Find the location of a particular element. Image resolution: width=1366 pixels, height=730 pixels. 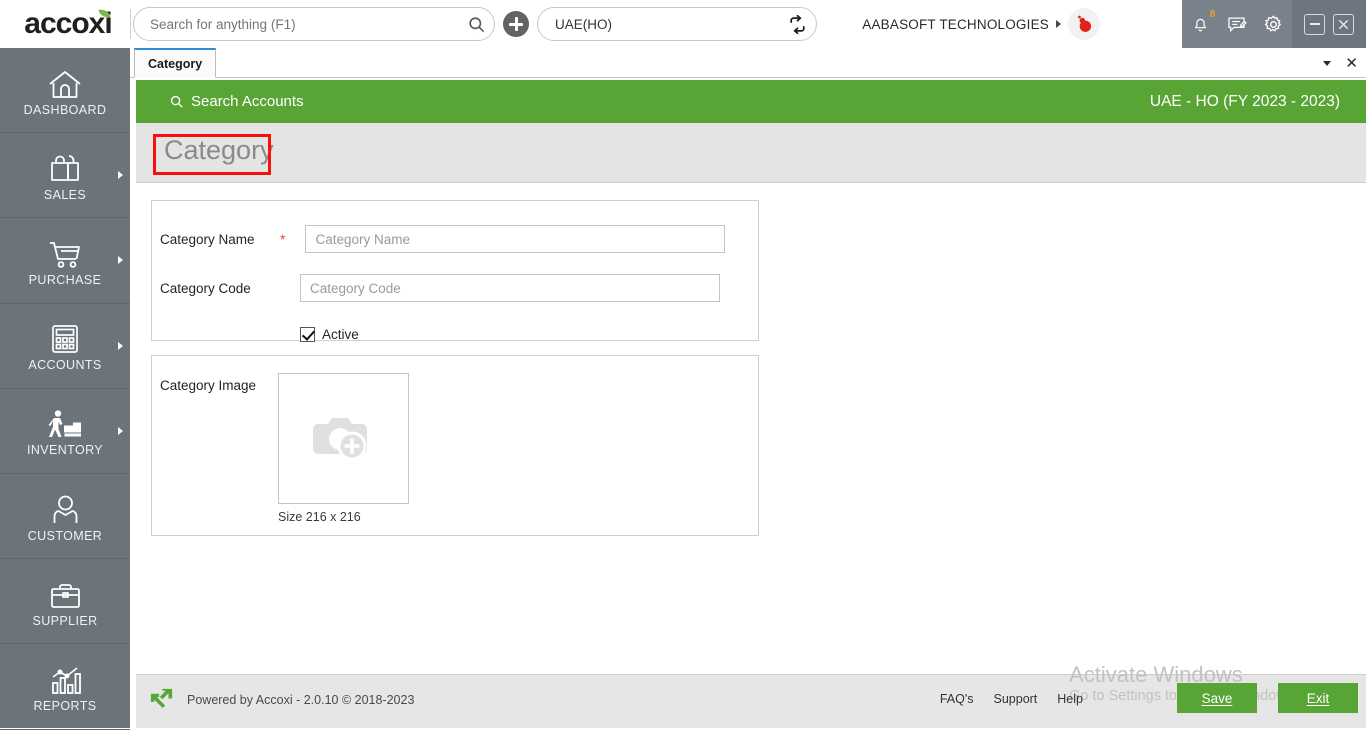

notification-bell-icon: 8 is located at coordinates (1200, 24).